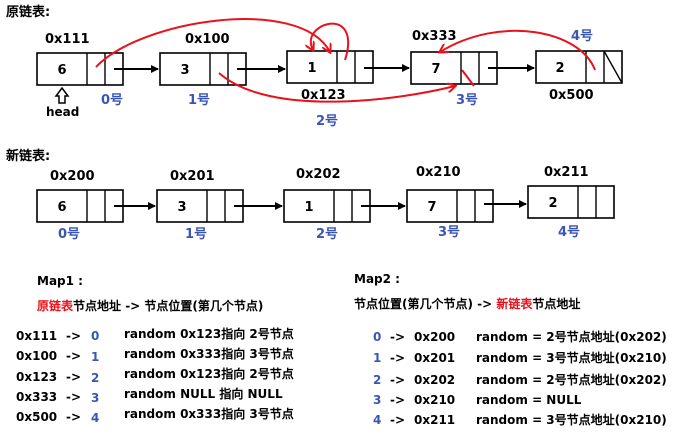 The image size is (691, 436). Describe the element at coordinates (155, 375) in the screenshot. I see `map1-row: 0x123 -> 2 random 0x123指向 2号节点` at that location.